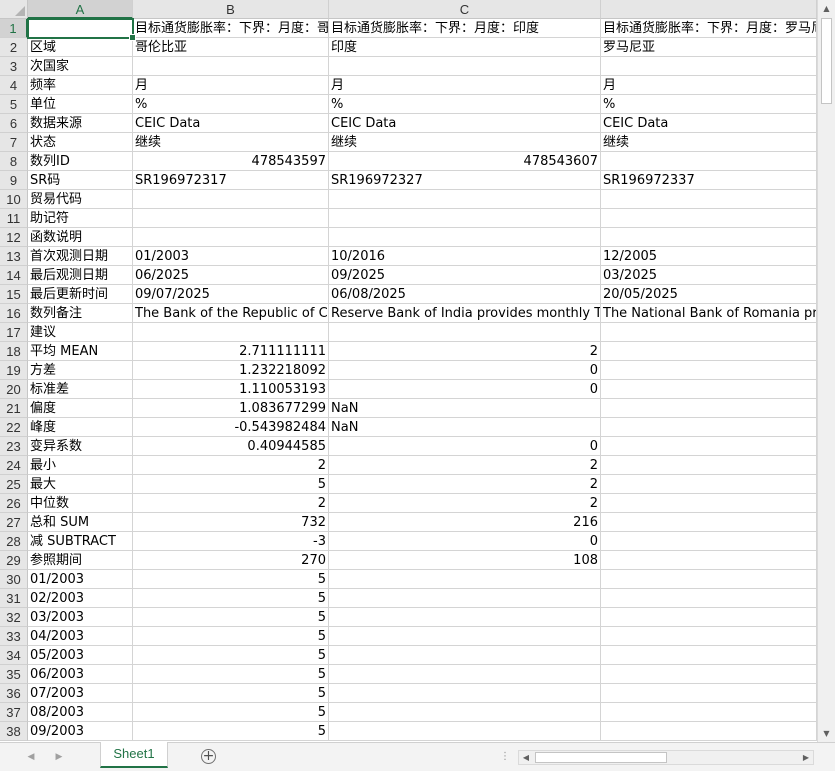 The height and width of the screenshot is (771, 835). I want to click on cell-a: 最后观测日期, so click(80, 275).